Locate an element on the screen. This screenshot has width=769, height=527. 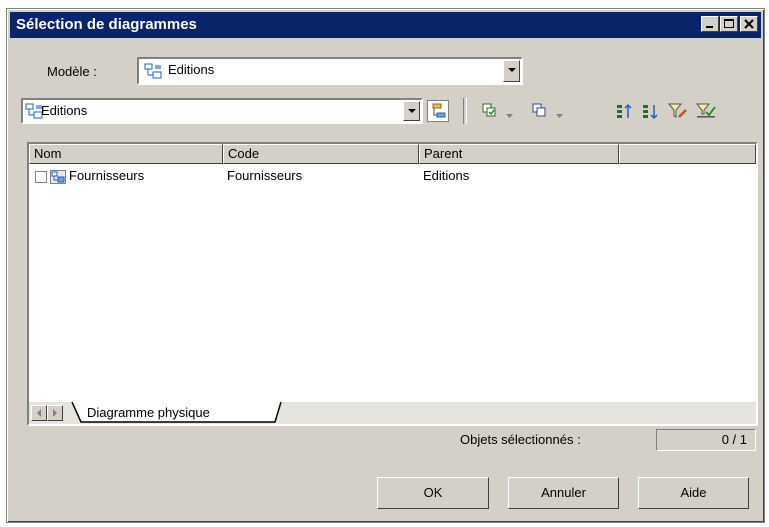
column-header-empty is located at coordinates (687, 154).